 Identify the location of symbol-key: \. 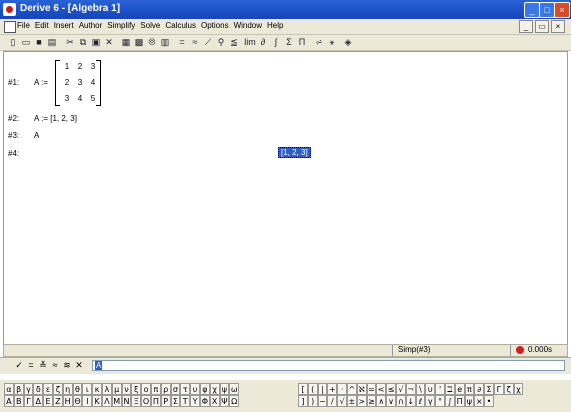
(420, 389).